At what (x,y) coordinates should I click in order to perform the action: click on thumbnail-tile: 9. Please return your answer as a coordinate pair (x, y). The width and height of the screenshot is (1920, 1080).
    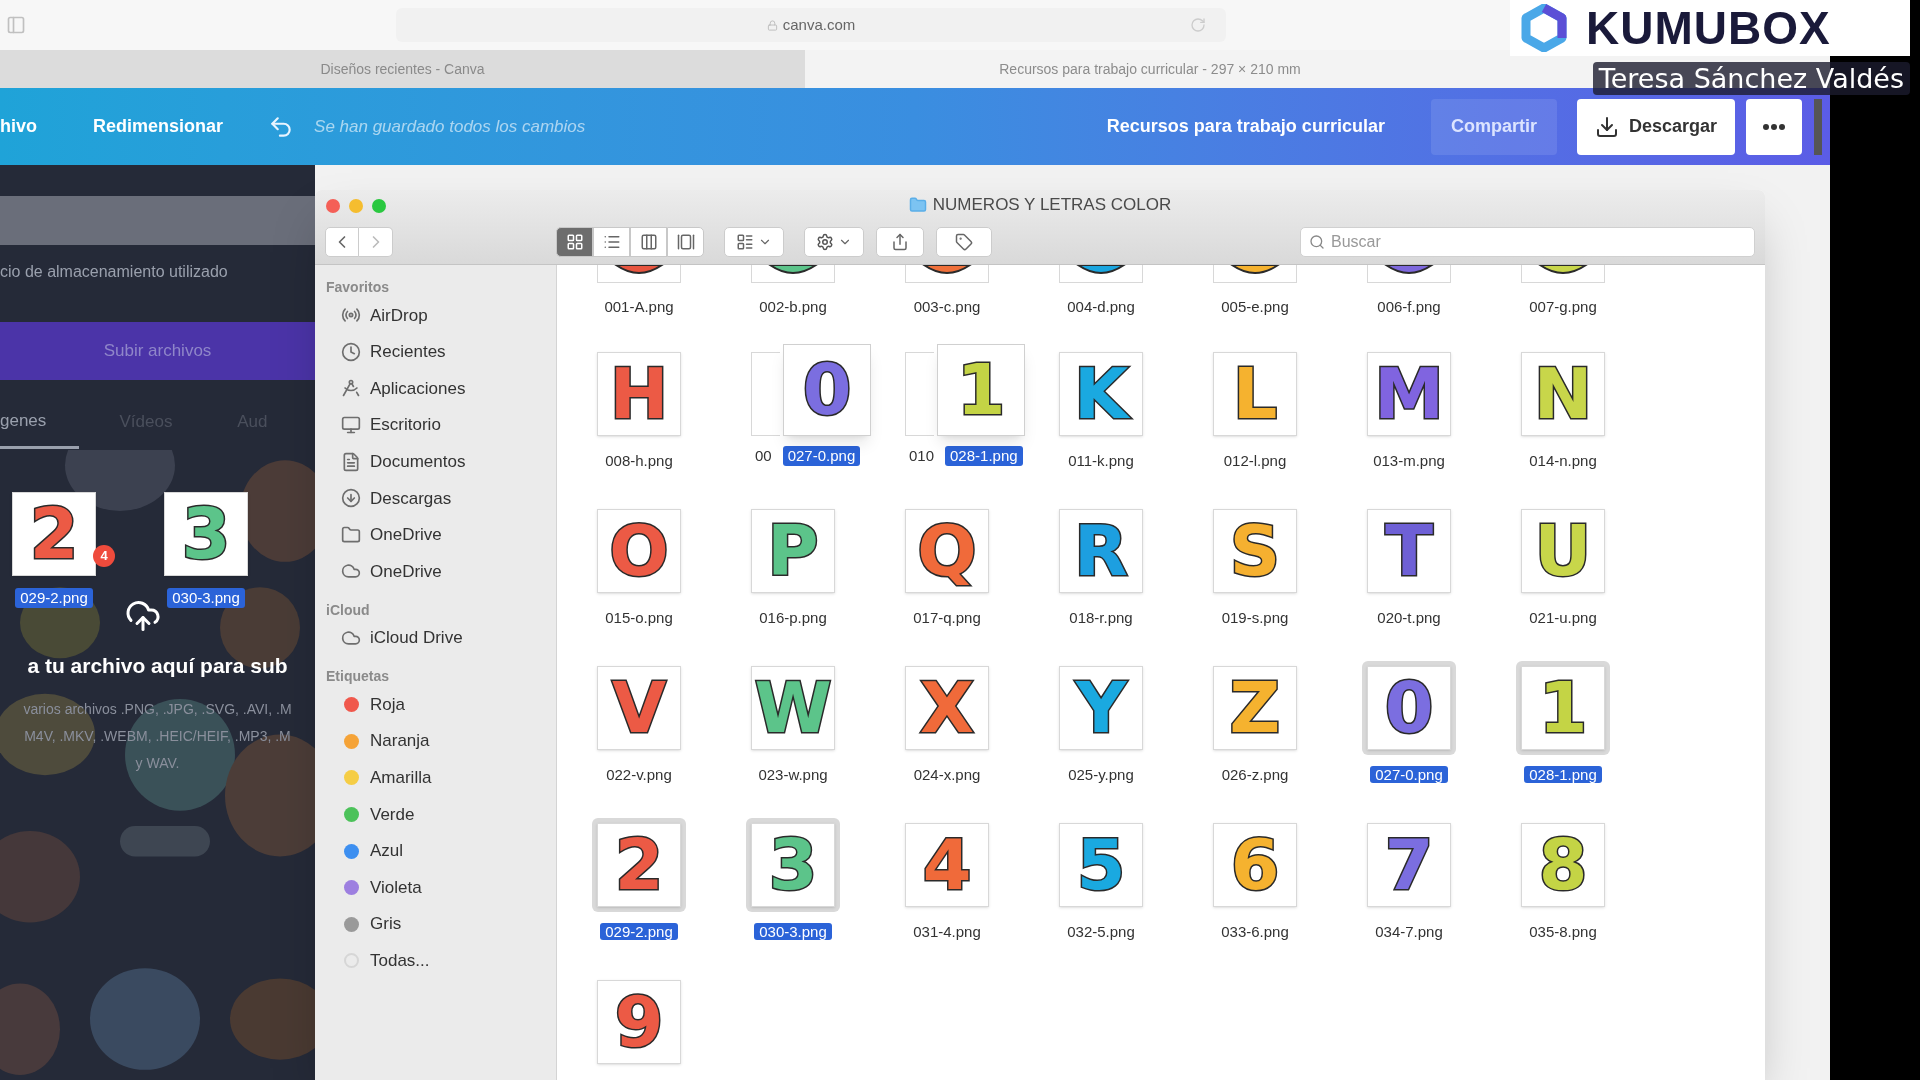
    Looking at the image, I should click on (639, 1022).